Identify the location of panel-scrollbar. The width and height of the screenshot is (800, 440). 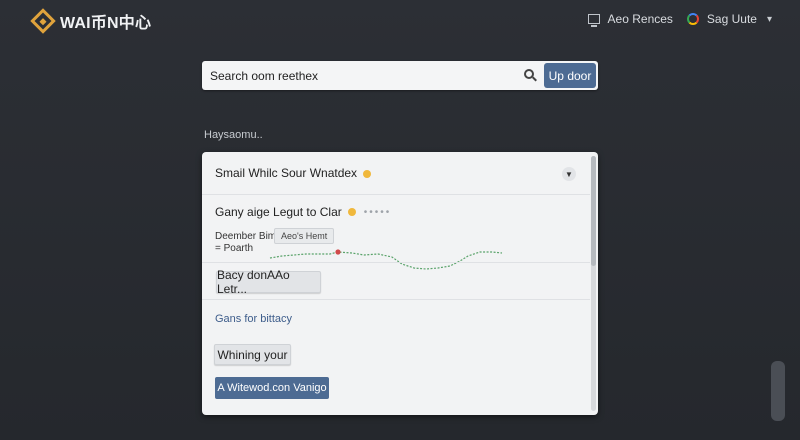
(593, 283).